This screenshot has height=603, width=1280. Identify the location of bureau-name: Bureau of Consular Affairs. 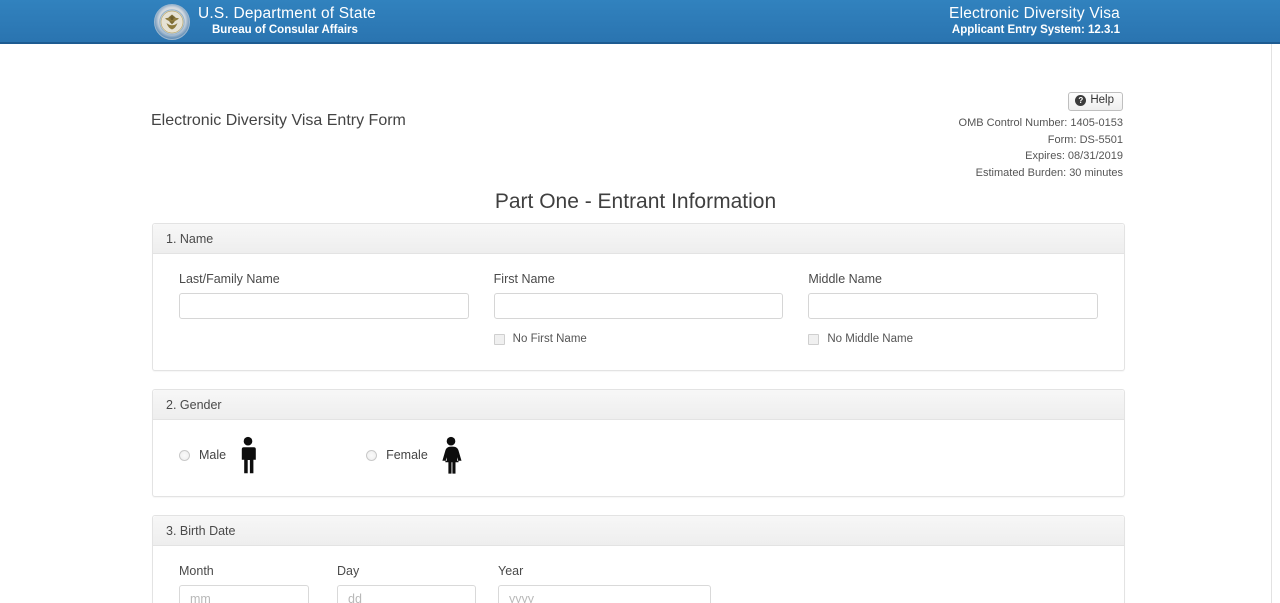
(285, 30).